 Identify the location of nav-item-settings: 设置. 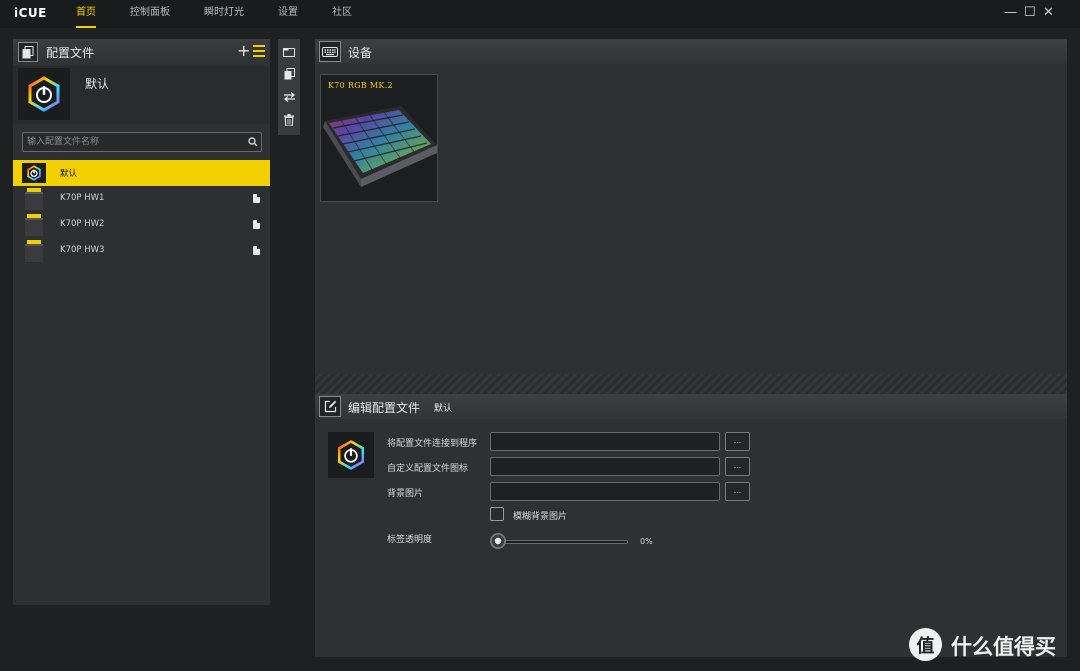
(288, 14).